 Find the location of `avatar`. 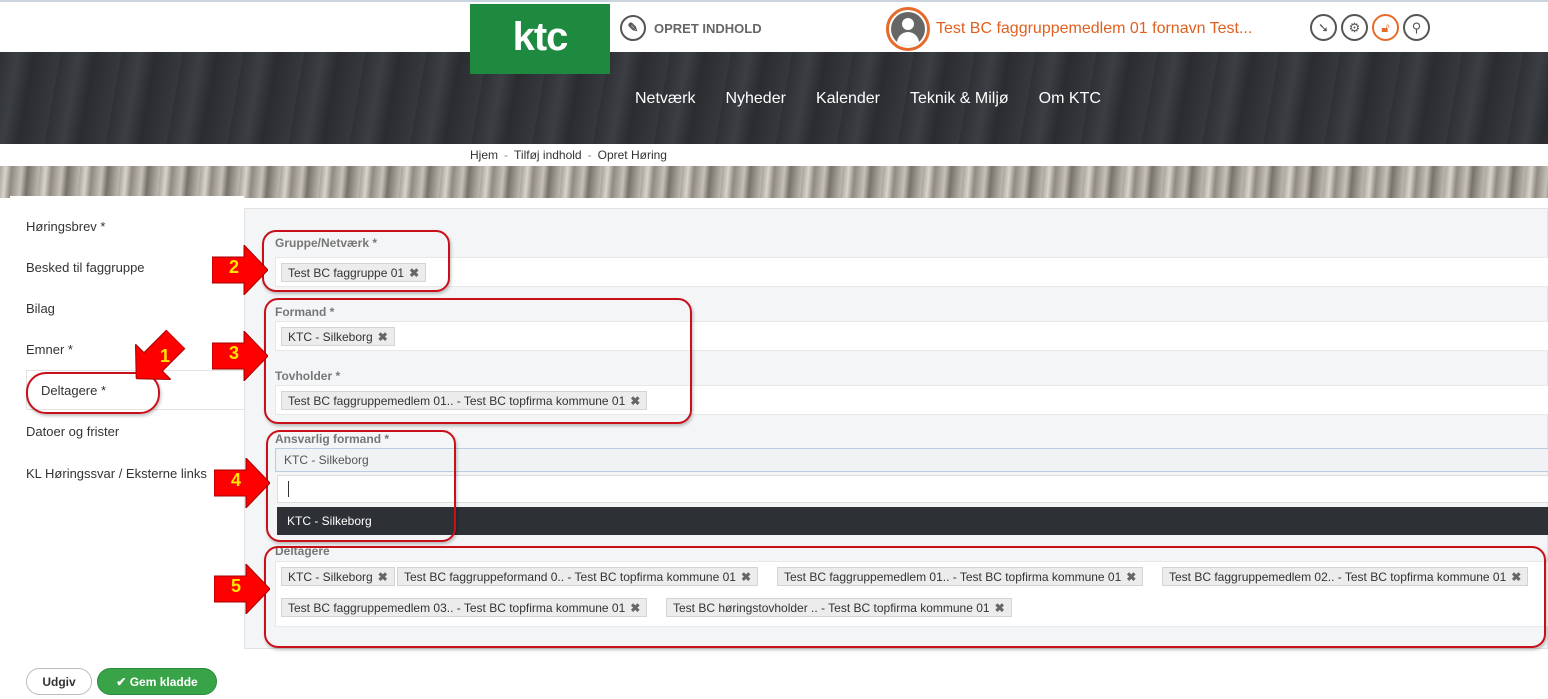

avatar is located at coordinates (908, 29).